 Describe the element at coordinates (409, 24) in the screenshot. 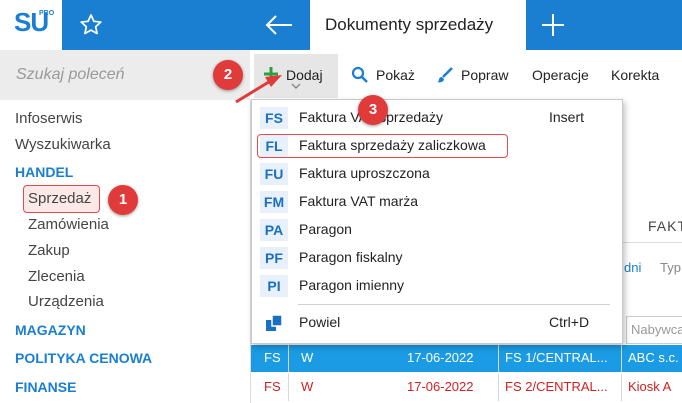

I see `tab-title: Dokumenty sprzedaży` at that location.